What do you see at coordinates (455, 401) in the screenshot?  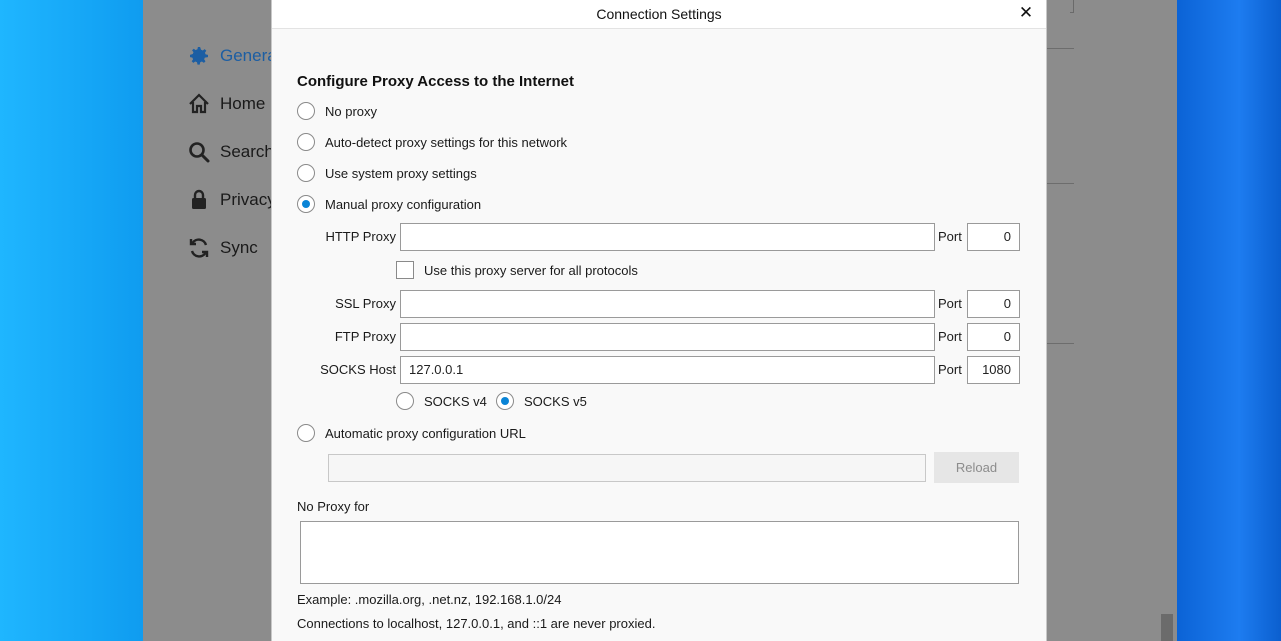 I see `radio-label: SOCKS v4` at bounding box center [455, 401].